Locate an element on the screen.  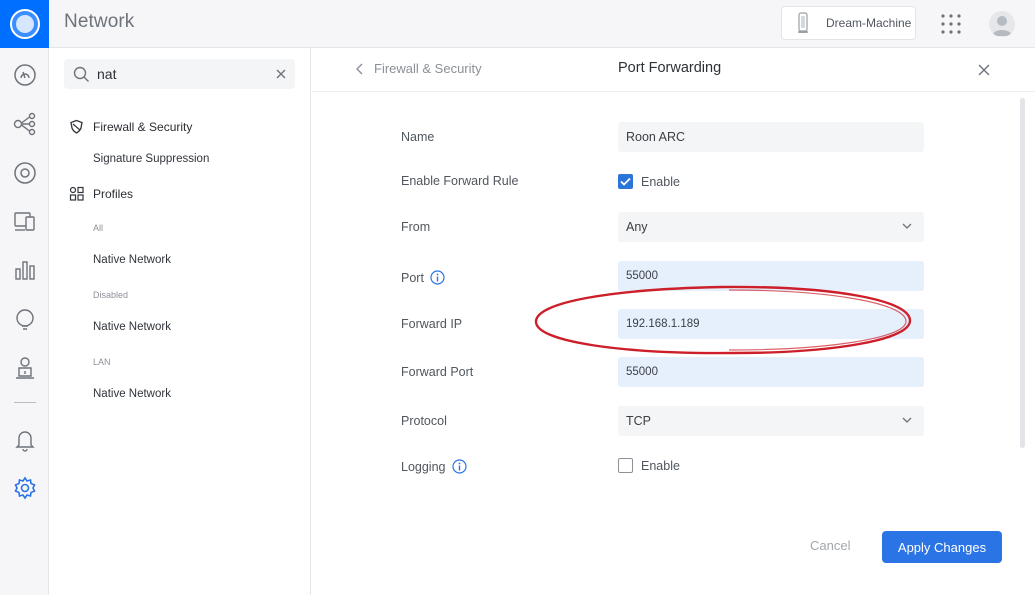
from-value: Any is located at coordinates (637, 227).